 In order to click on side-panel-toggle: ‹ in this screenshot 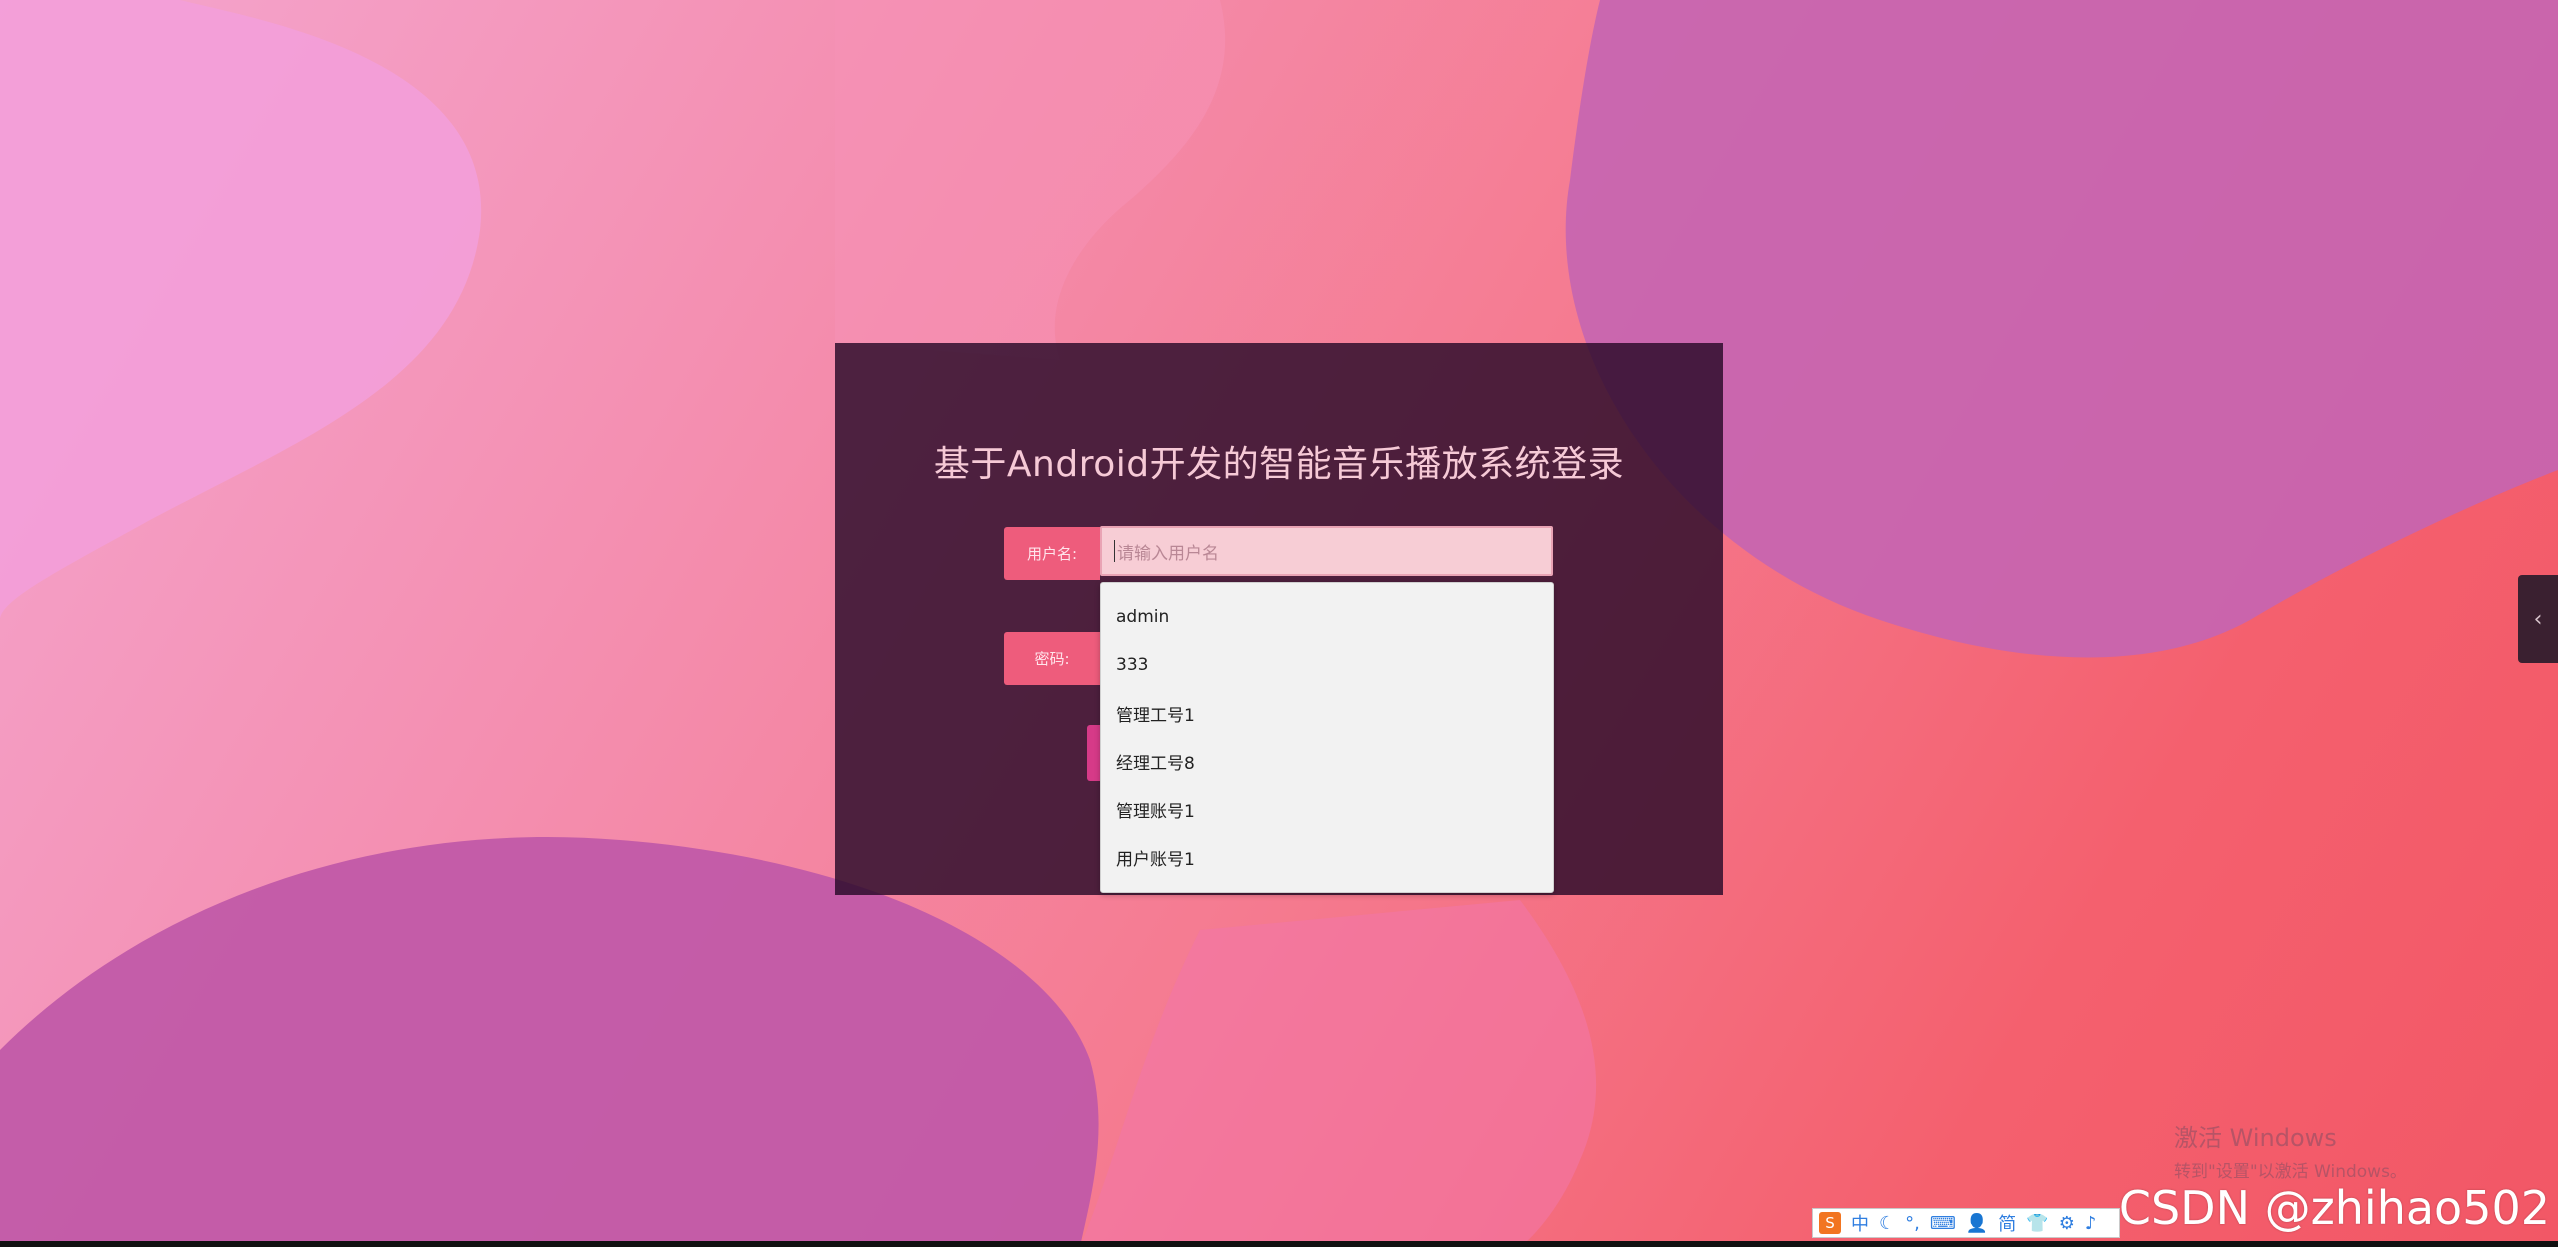, I will do `click(2538, 619)`.